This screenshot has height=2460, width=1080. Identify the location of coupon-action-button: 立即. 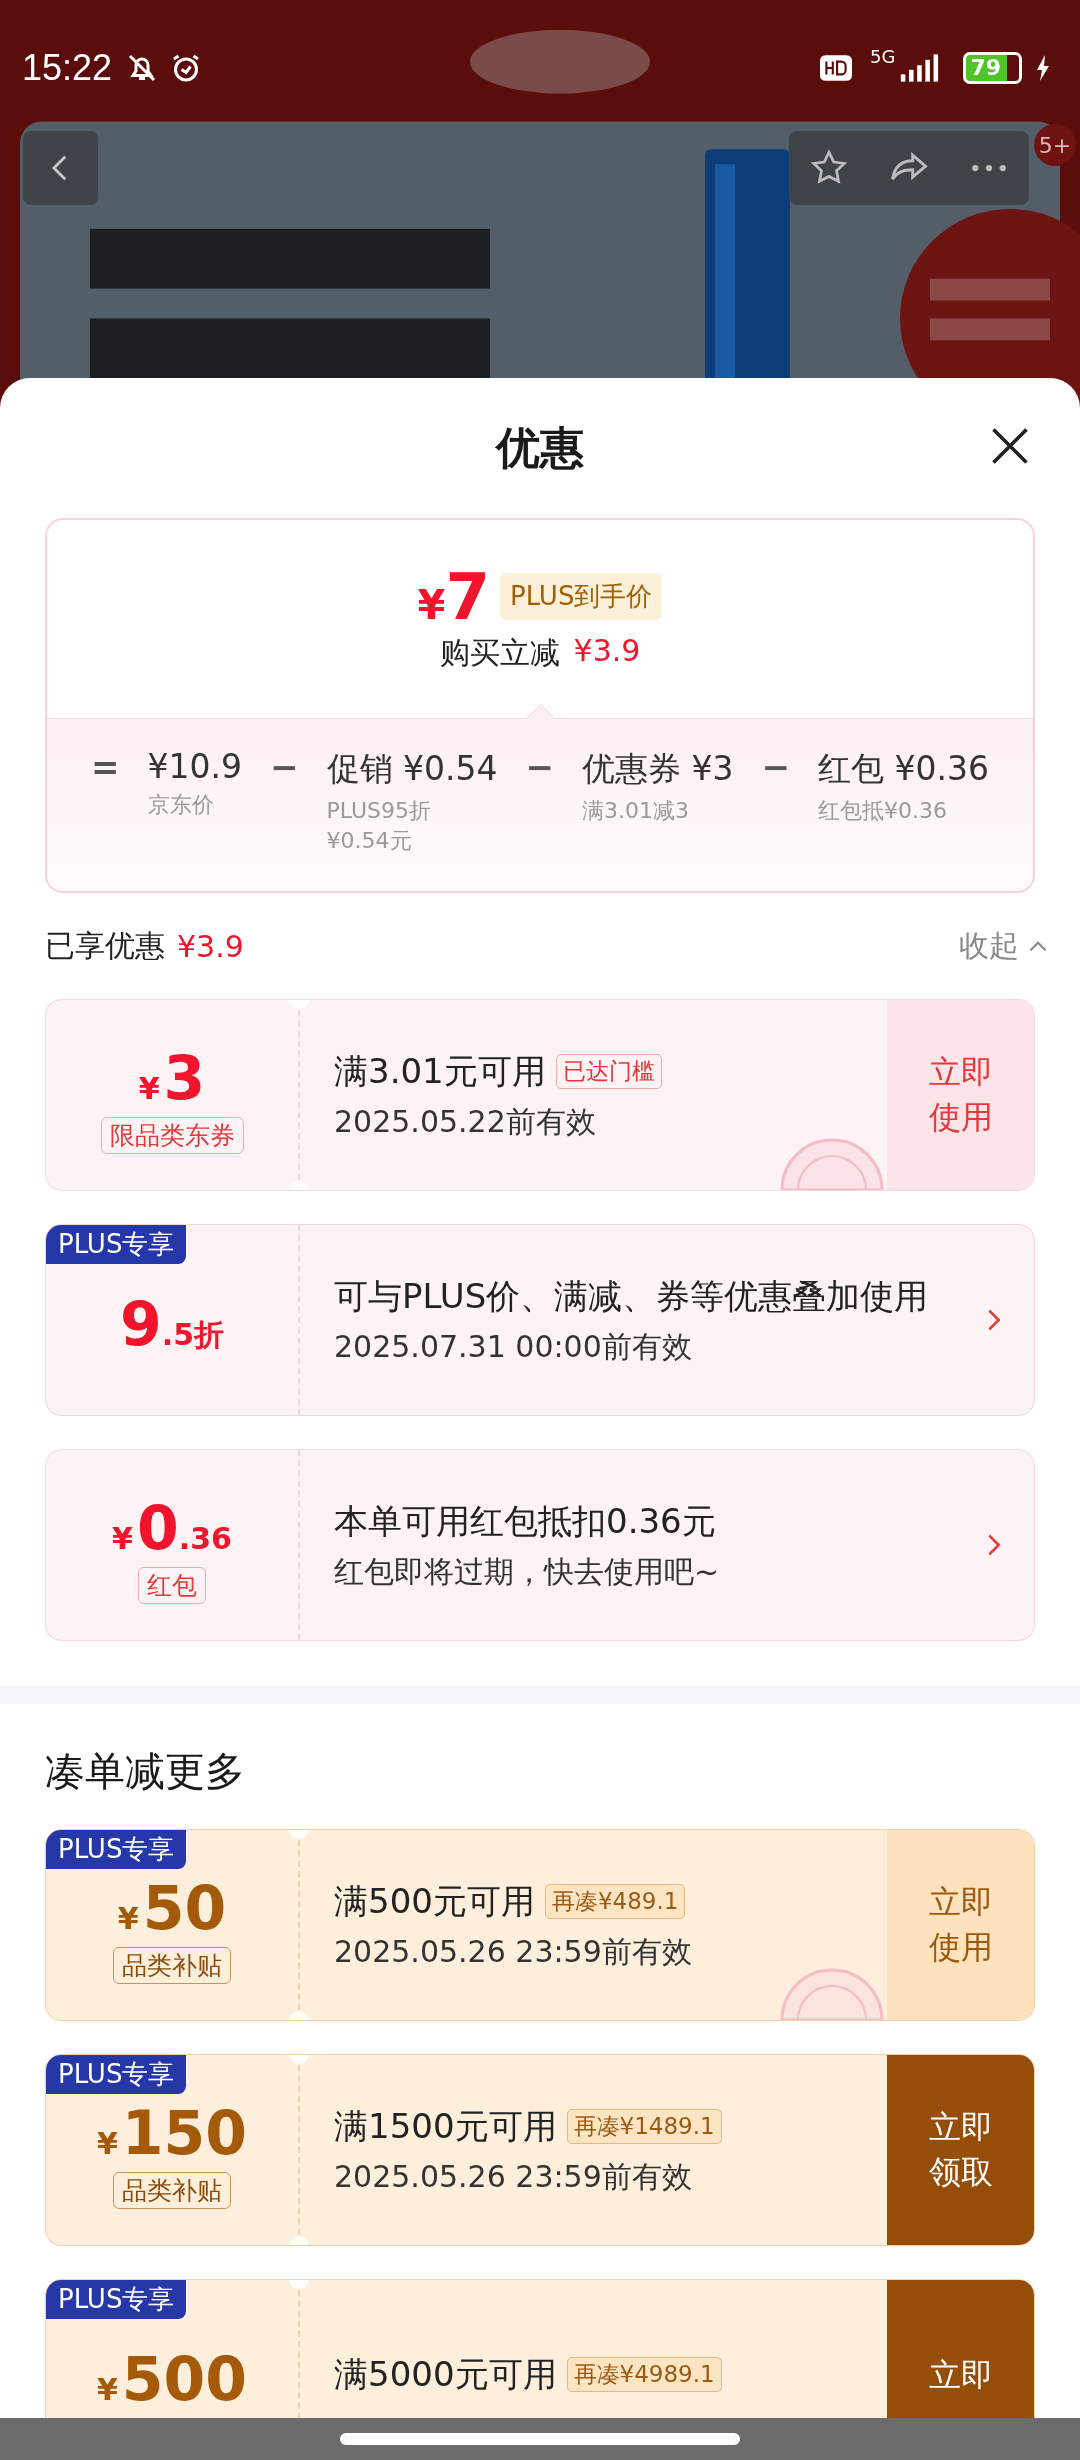
(960, 2349).